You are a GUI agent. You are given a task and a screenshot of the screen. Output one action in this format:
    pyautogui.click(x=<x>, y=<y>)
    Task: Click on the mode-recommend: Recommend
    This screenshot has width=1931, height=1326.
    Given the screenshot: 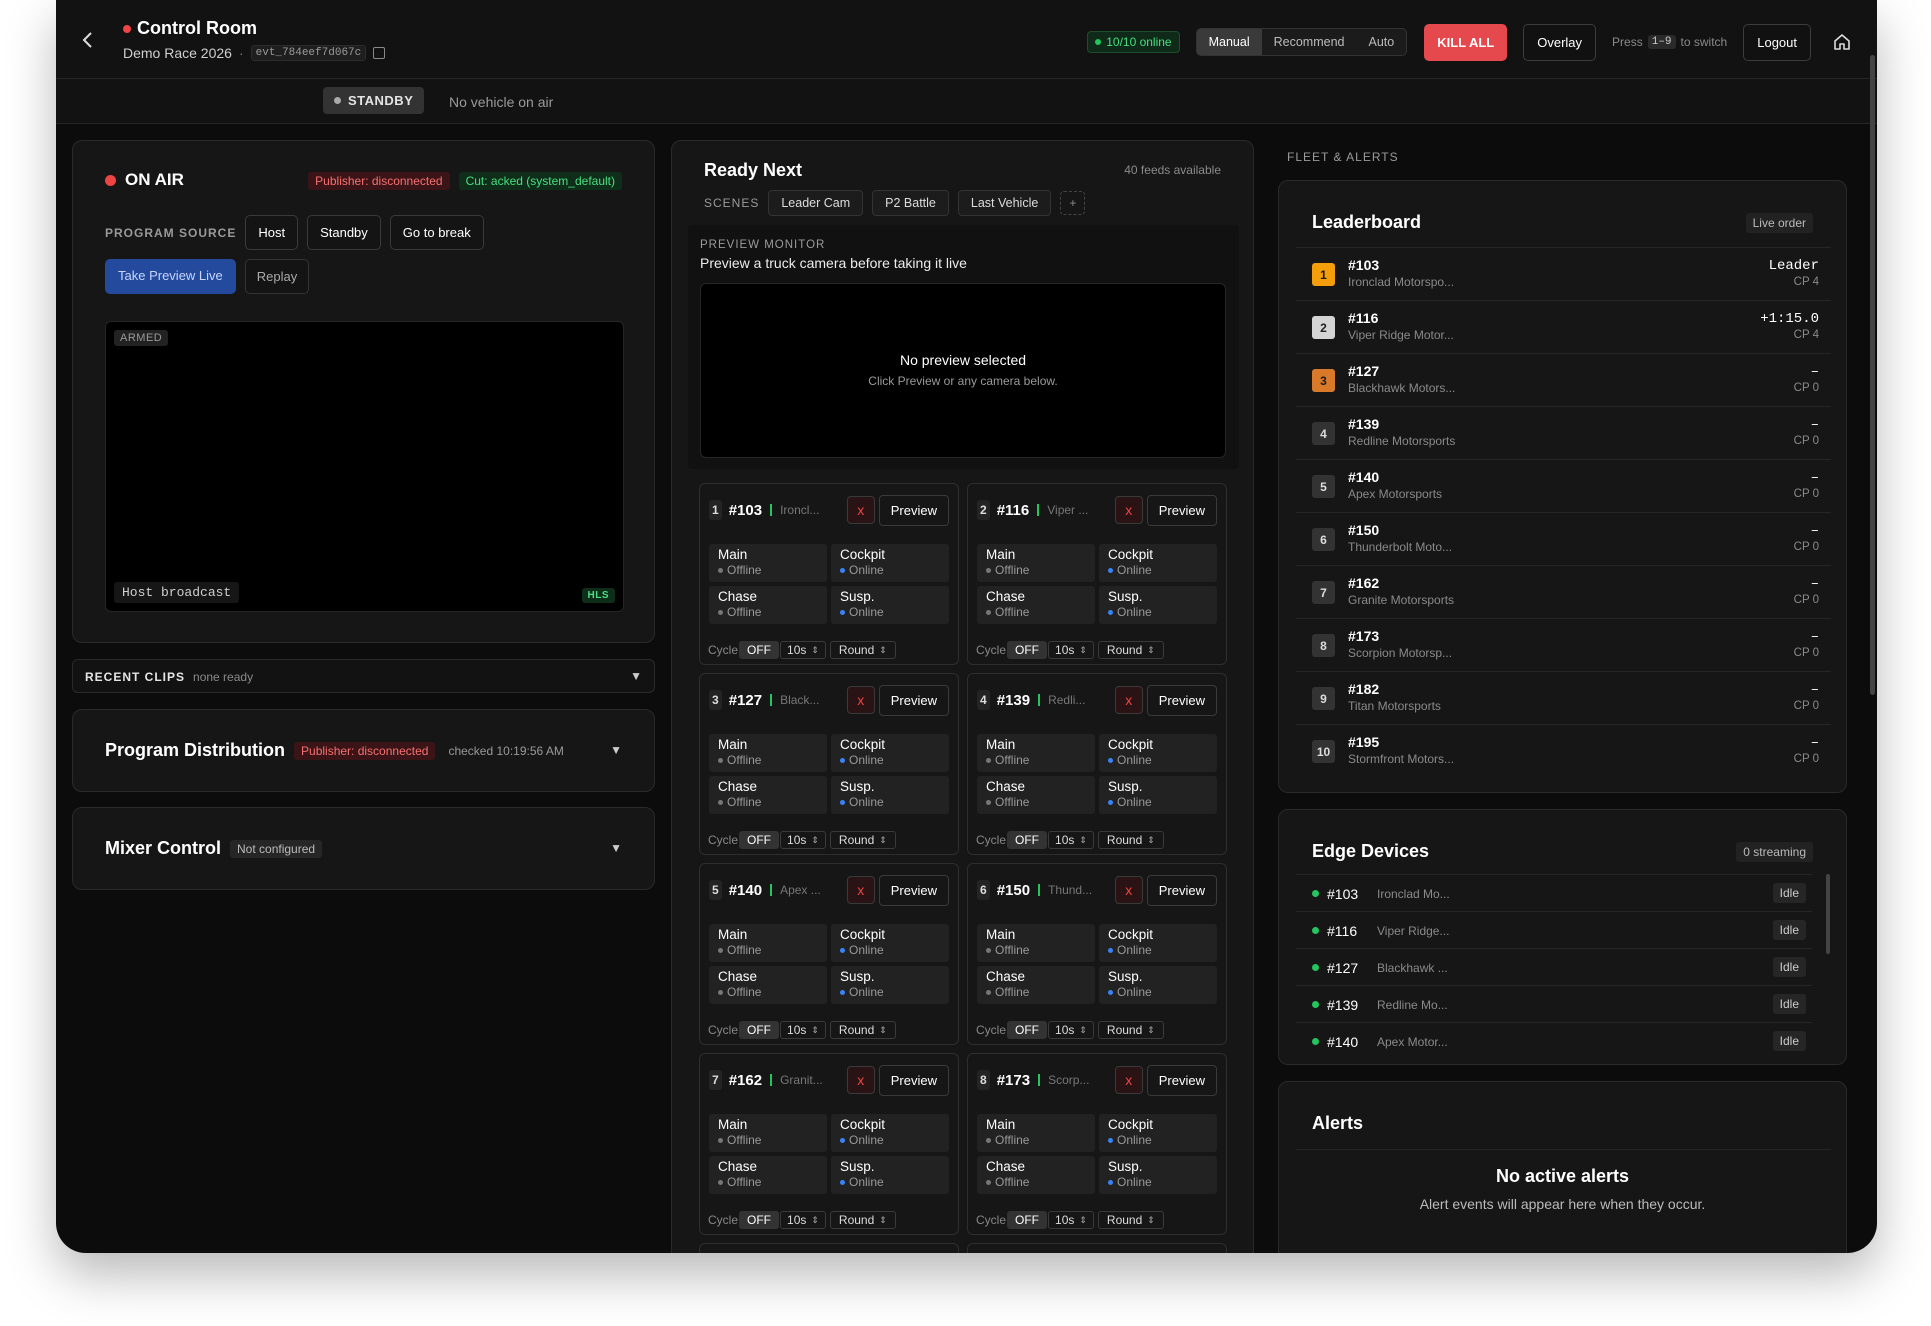 What is the action you would take?
    pyautogui.click(x=1309, y=42)
    